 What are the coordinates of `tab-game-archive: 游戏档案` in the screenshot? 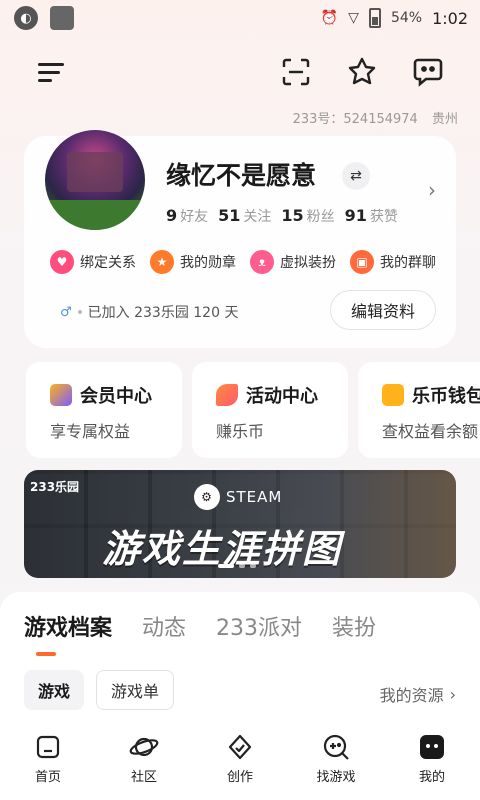 It's located at (68, 626).